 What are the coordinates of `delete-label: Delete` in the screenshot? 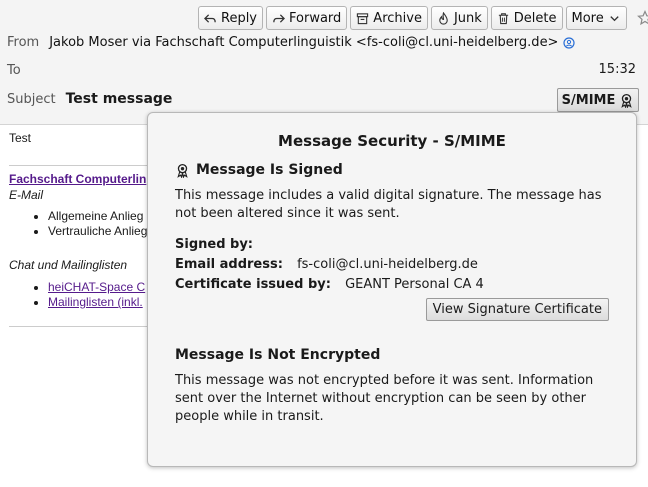 It's located at (535, 18).